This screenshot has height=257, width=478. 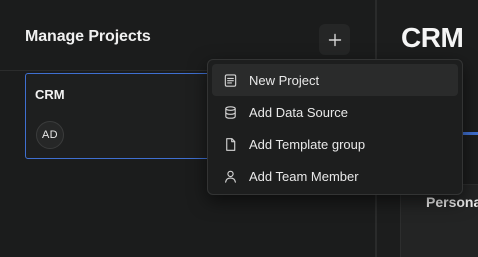 I want to click on plus-icon, so click(x=334, y=39).